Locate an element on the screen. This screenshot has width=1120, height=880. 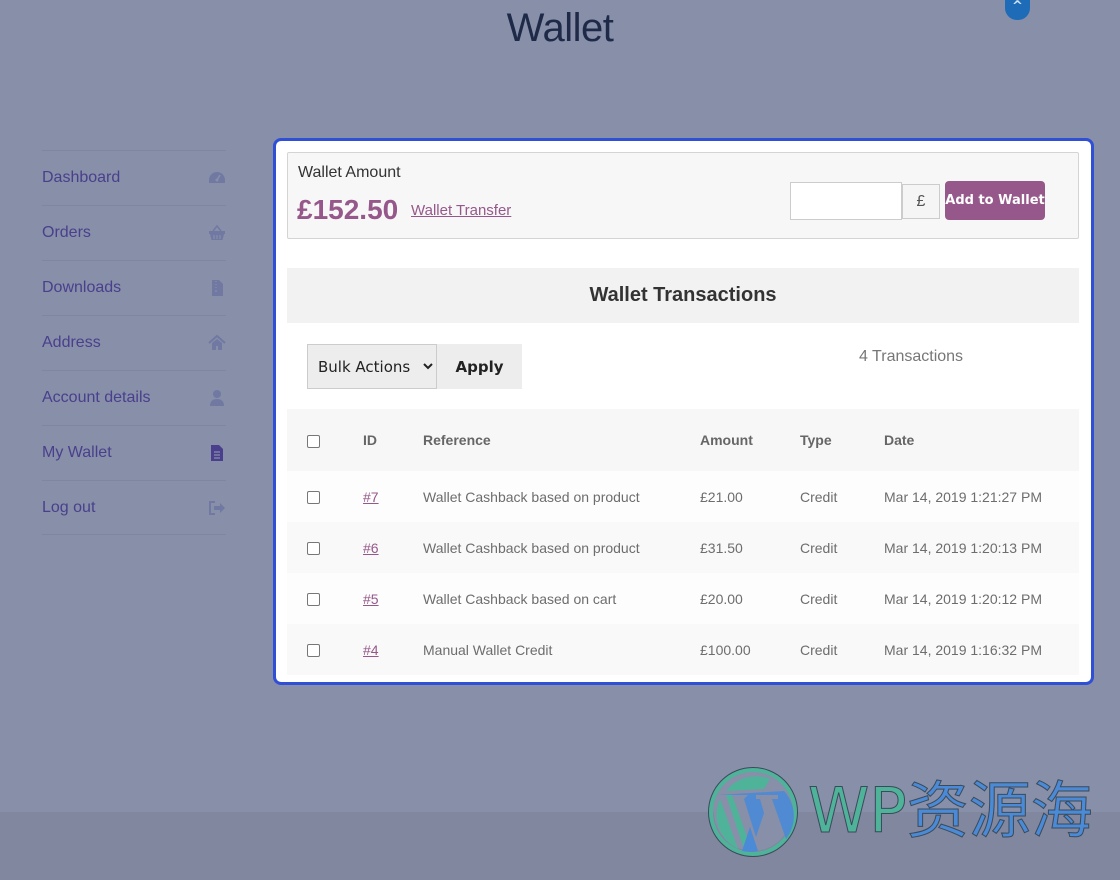
date-cell: Mar 14, 2019 1:20:12 PM is located at coordinates (981, 598).